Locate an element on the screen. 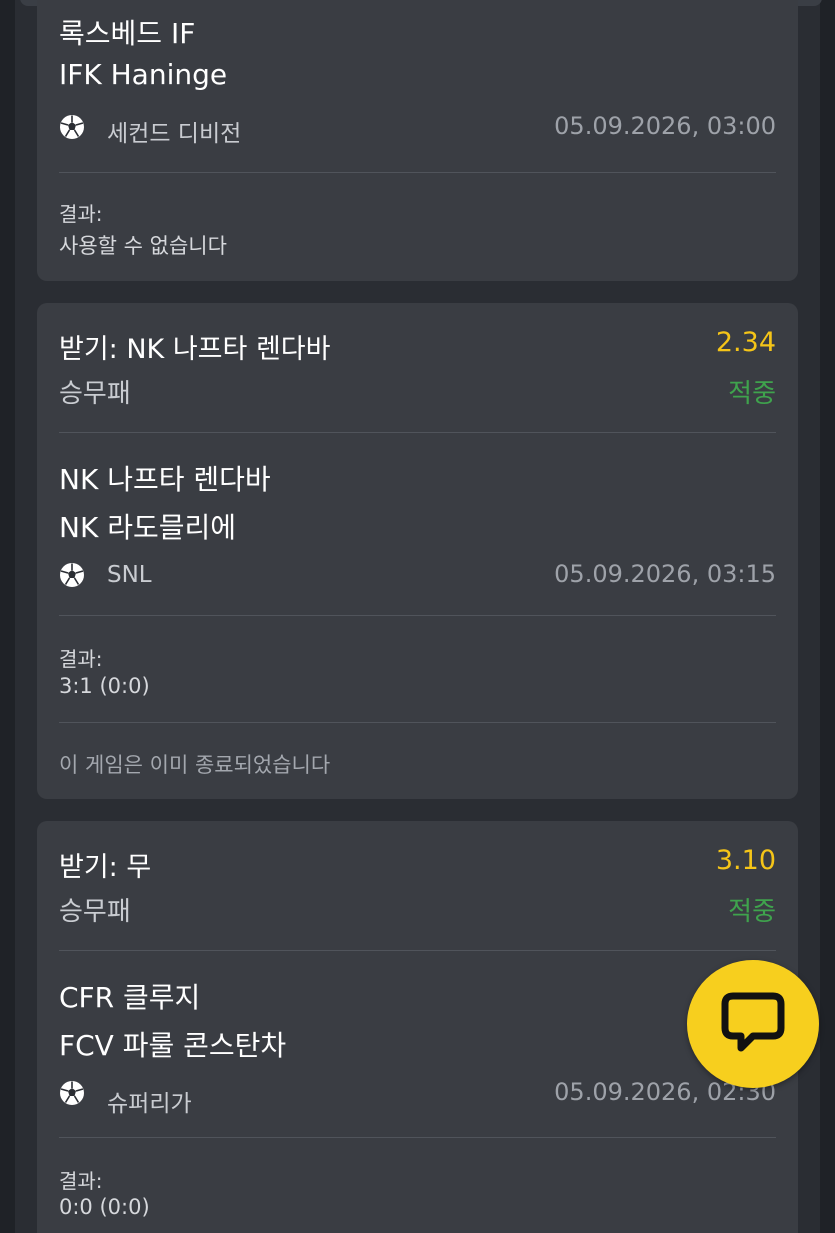 Image resolution: width=835 pixels, height=1233 pixels. league-row: 슈퍼리가 05.09.2026, 02:30 is located at coordinates (417, 1097).